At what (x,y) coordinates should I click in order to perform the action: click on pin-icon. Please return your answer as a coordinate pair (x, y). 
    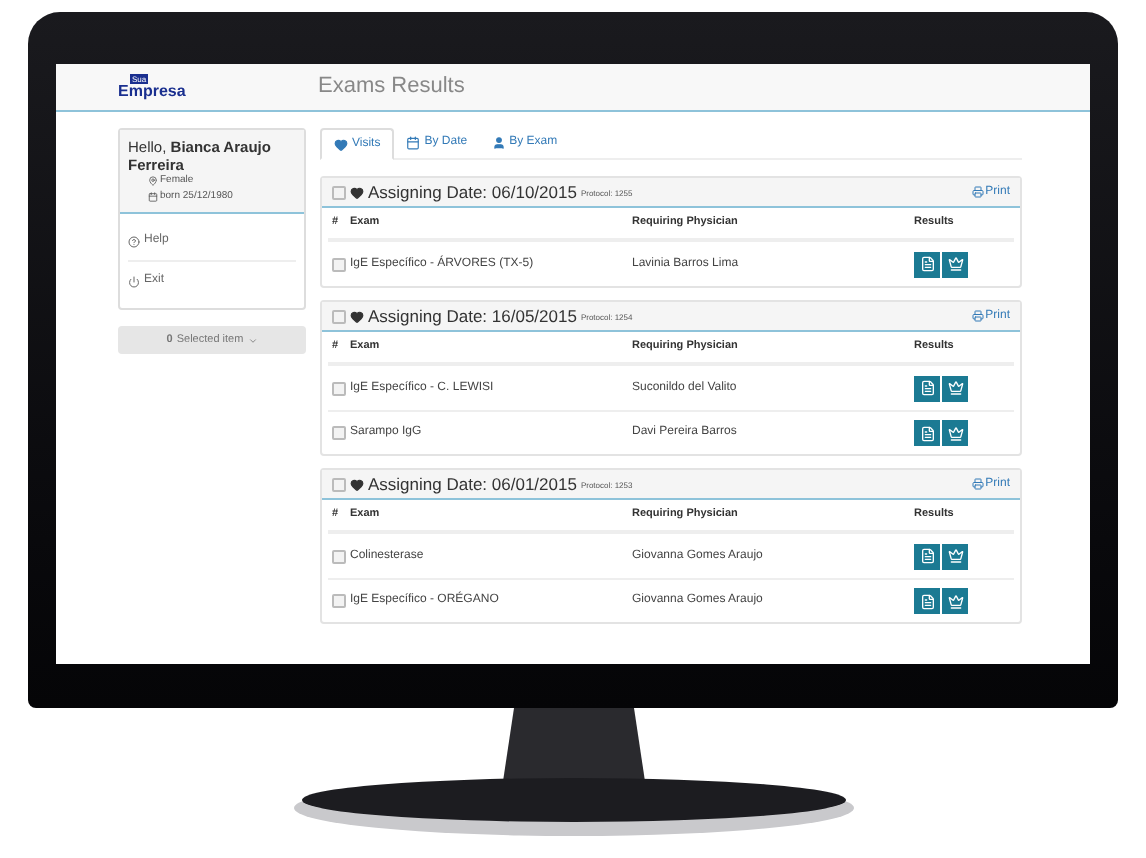
    Looking at the image, I should click on (153, 181).